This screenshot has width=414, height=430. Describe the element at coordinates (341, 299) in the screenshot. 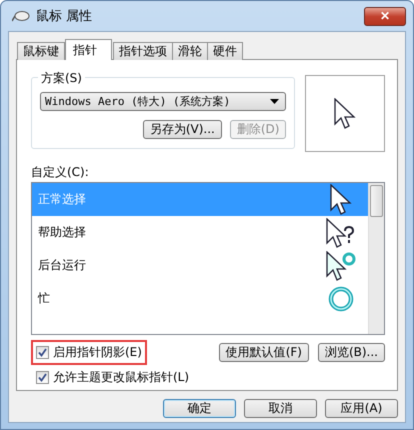

I see `busy-ring-icon` at that location.